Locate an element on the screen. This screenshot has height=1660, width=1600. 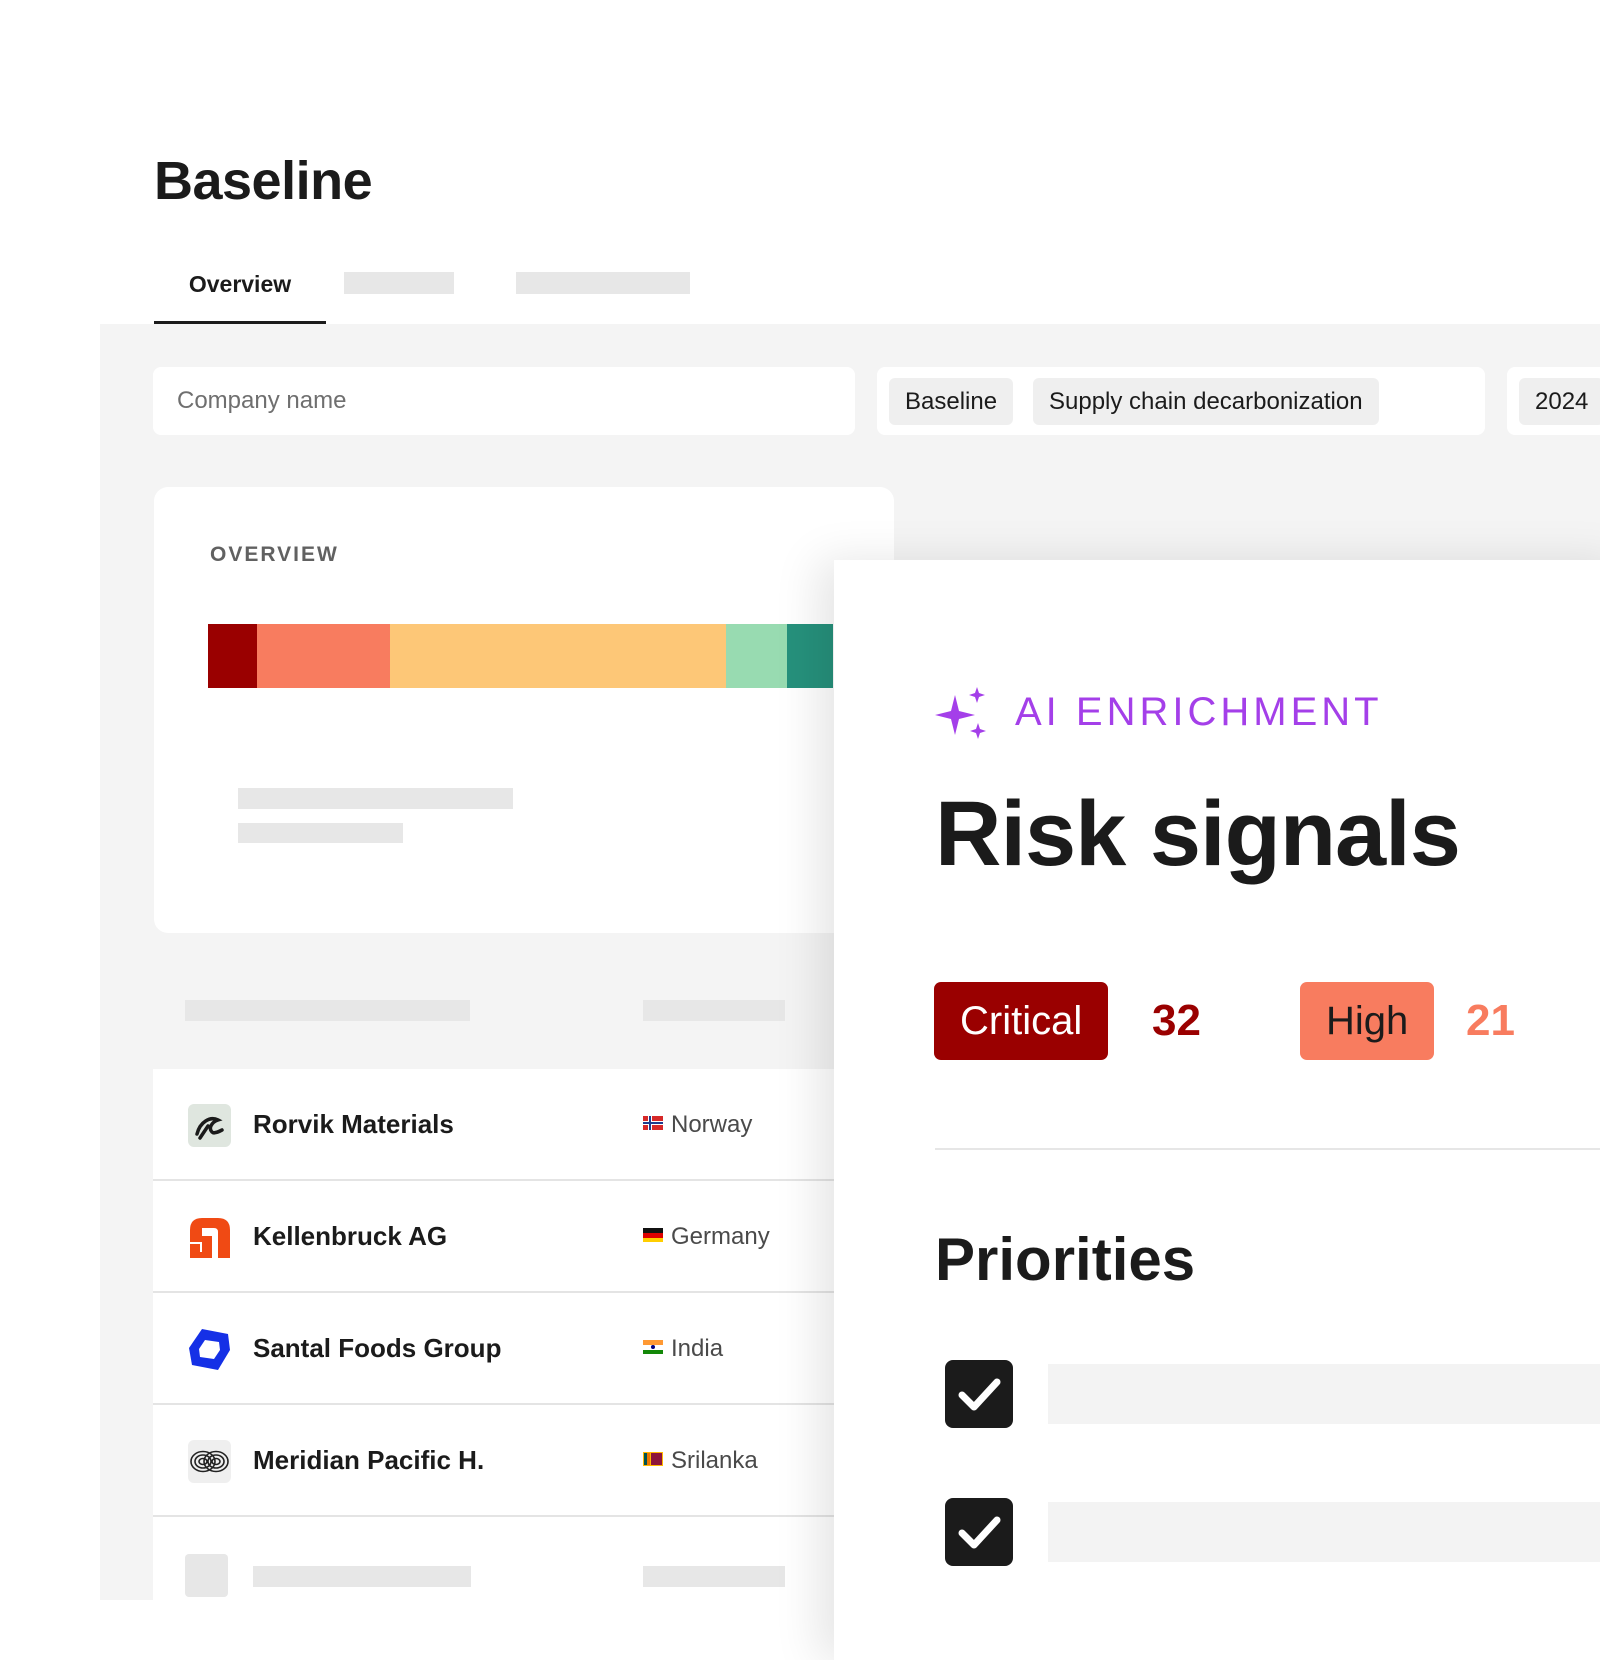
company-country: Srilanka is located at coordinates (700, 1461).